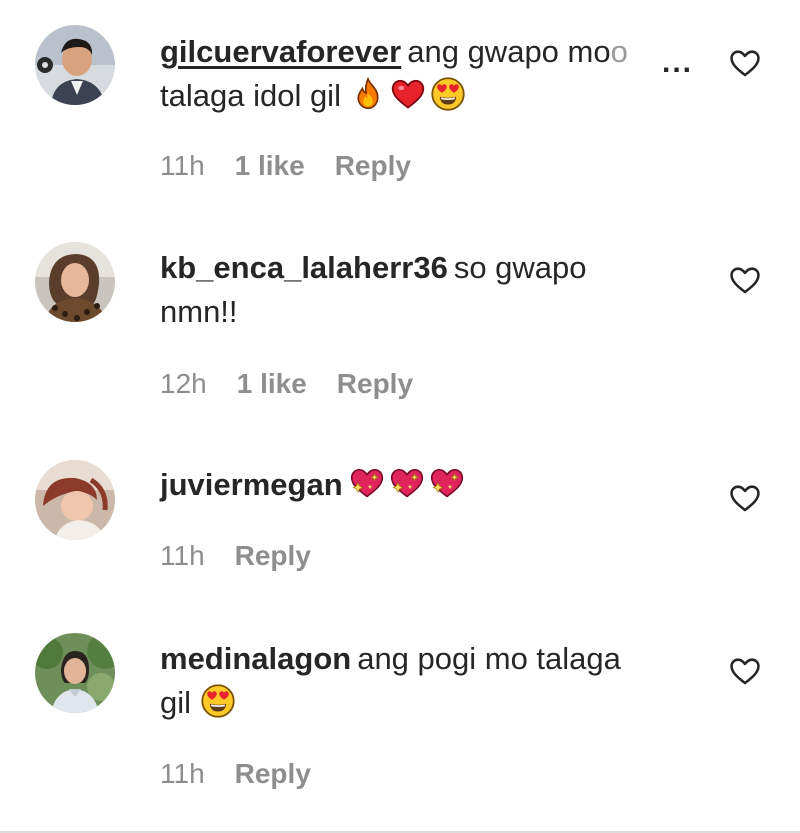 The width and height of the screenshot is (800, 833). I want to click on comment-body: juviermegan, so click(430, 485).